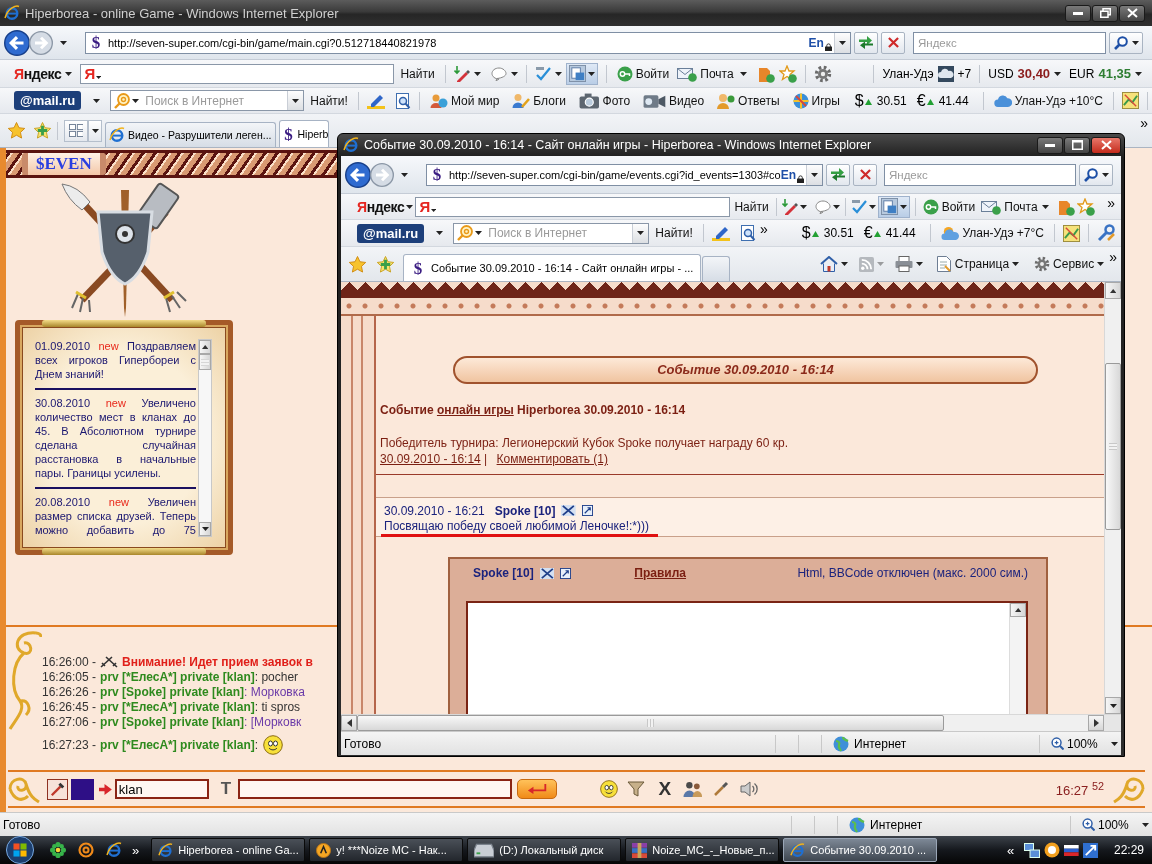  I want to click on flower-icon, so click(58, 850).